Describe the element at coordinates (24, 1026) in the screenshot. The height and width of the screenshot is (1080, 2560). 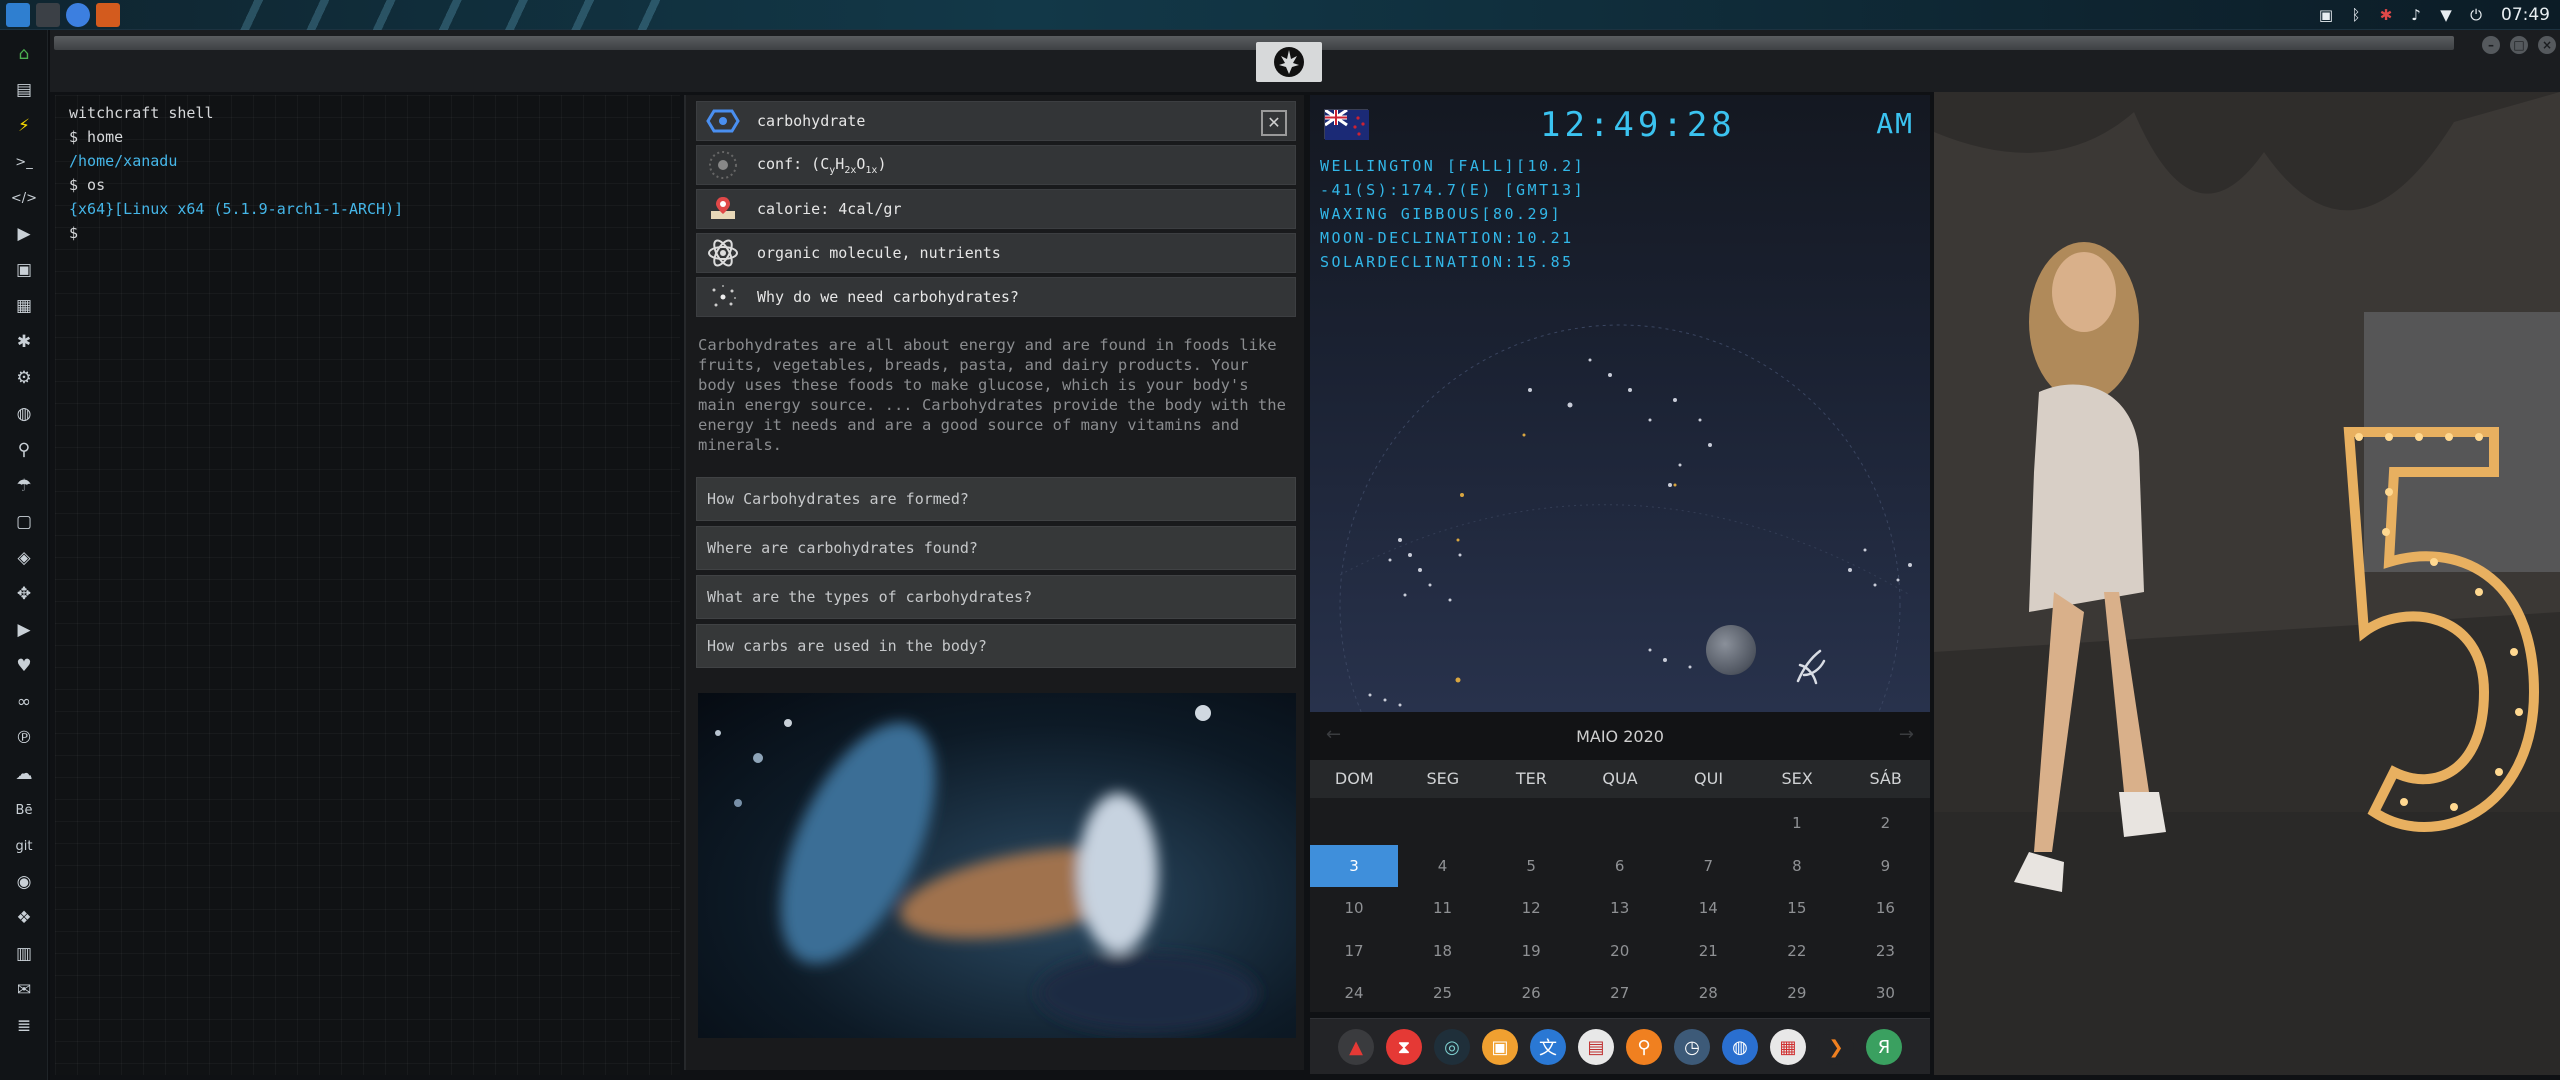
I see `server-icon: ≣` at that location.